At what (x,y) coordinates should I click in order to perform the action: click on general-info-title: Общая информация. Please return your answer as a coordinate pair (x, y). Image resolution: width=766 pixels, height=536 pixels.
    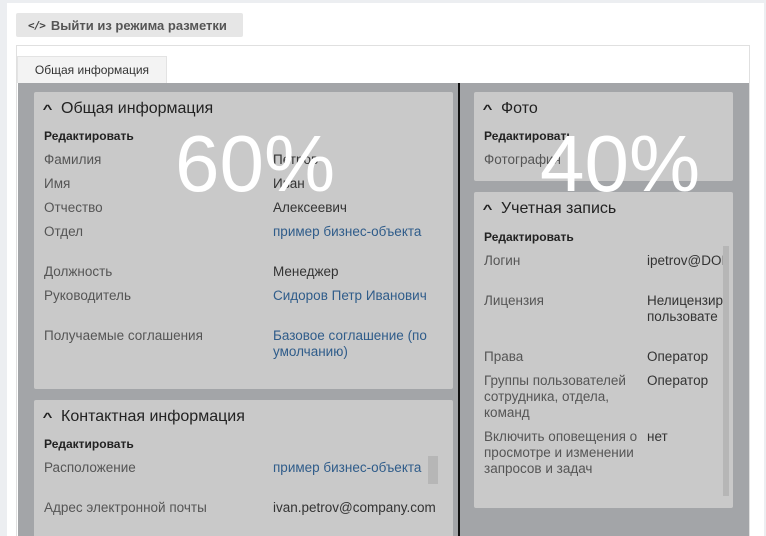
    Looking at the image, I should click on (137, 108).